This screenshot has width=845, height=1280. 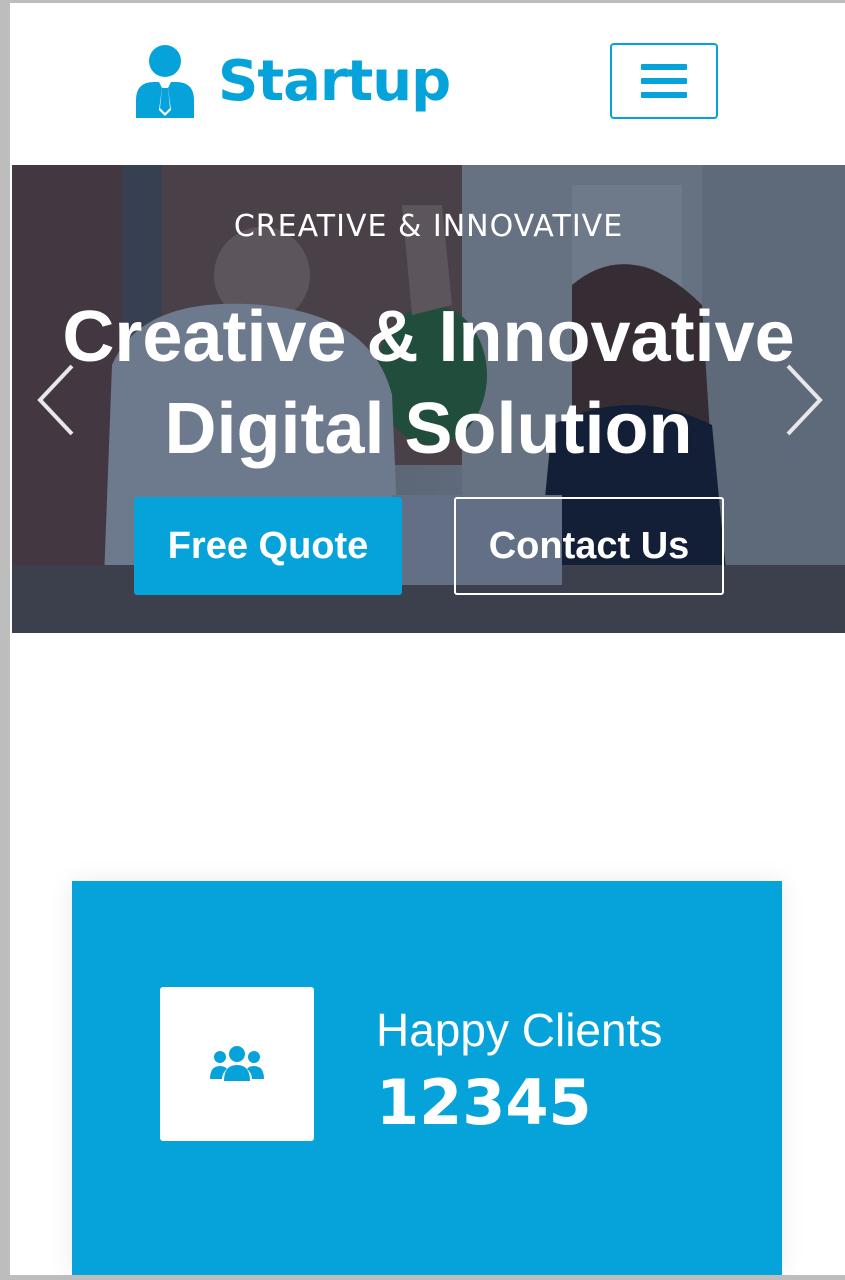 I want to click on hero-title-line-1: Creative & Innovative, so click(x=428, y=337).